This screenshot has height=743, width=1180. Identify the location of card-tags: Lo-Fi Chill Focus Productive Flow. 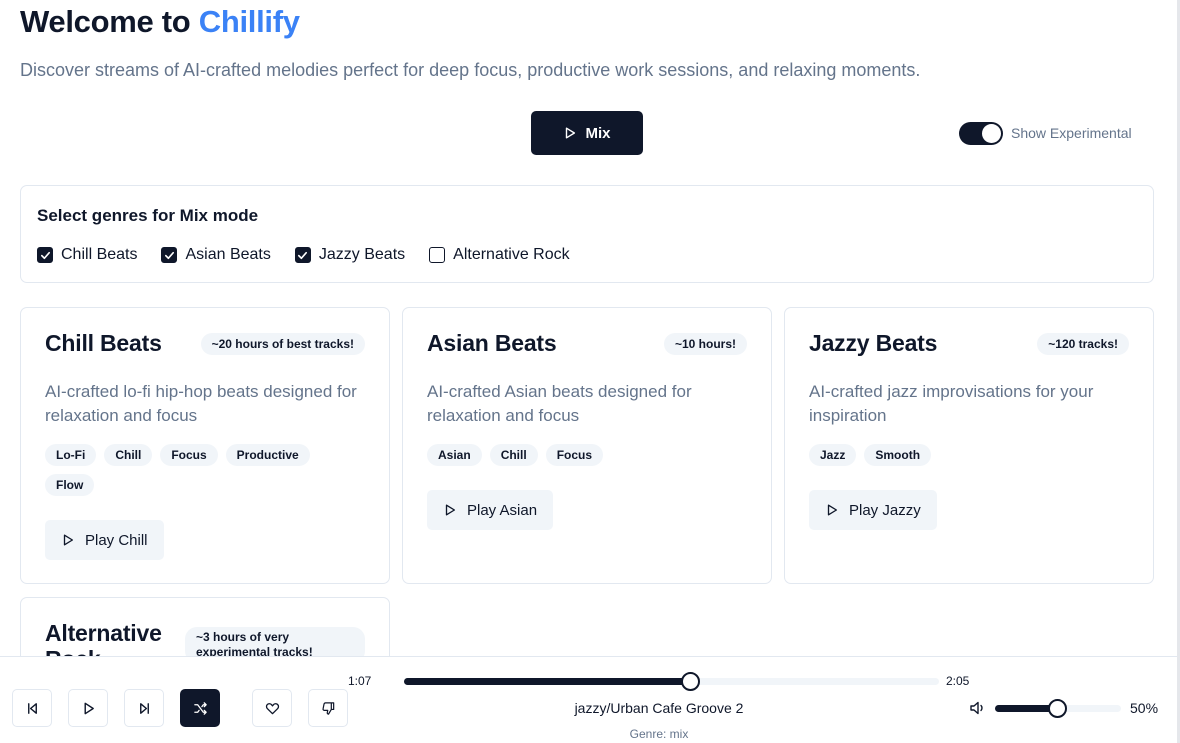
(205, 470).